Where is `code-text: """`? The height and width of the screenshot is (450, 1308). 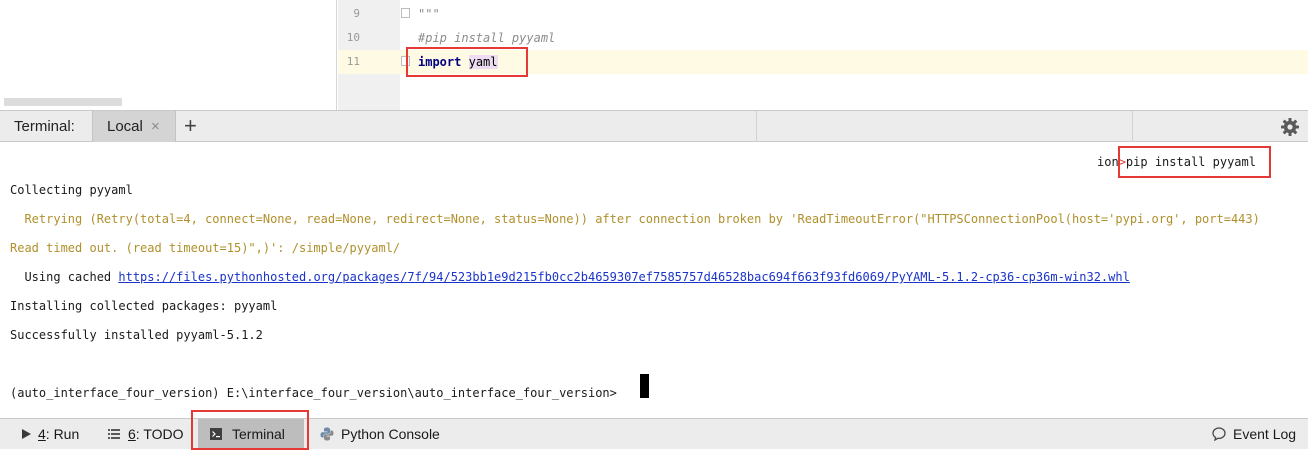 code-text: """ is located at coordinates (429, 14).